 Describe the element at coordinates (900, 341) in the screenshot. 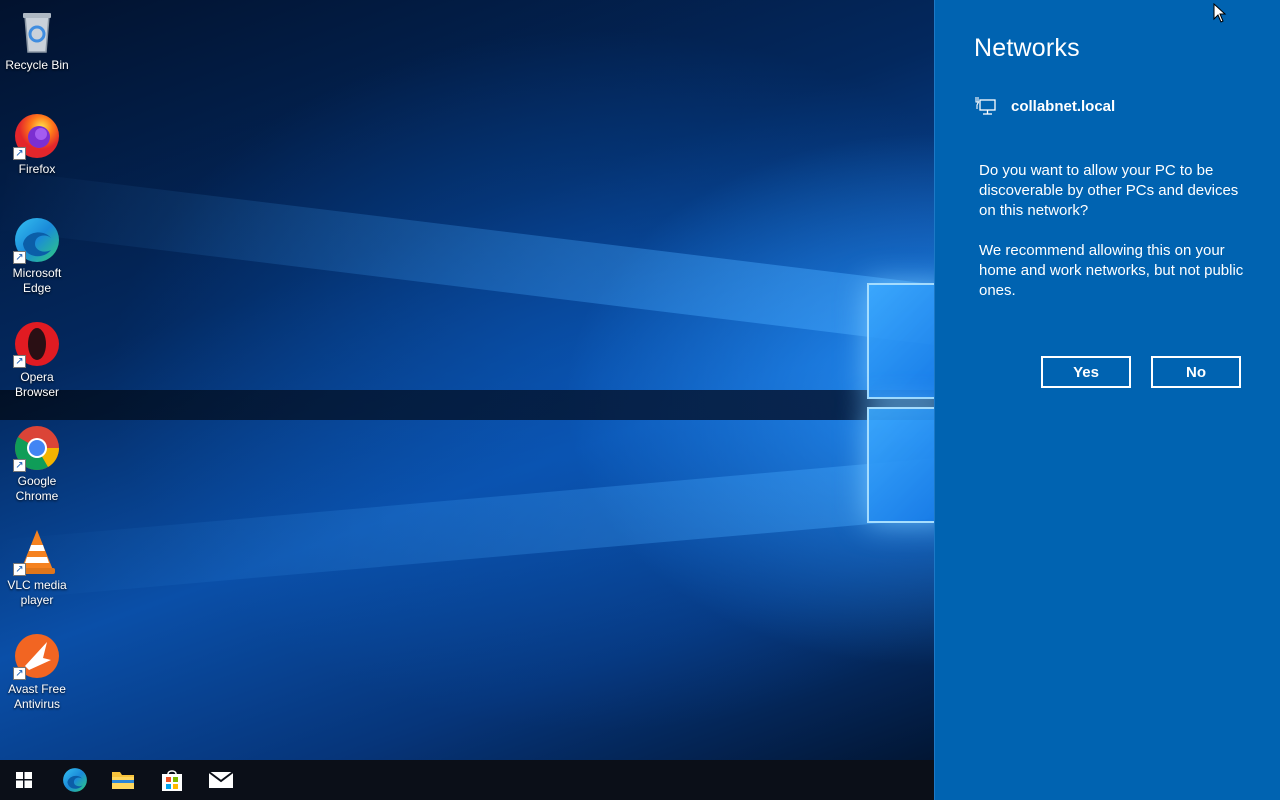

I see `windows-logo-pane-top` at that location.